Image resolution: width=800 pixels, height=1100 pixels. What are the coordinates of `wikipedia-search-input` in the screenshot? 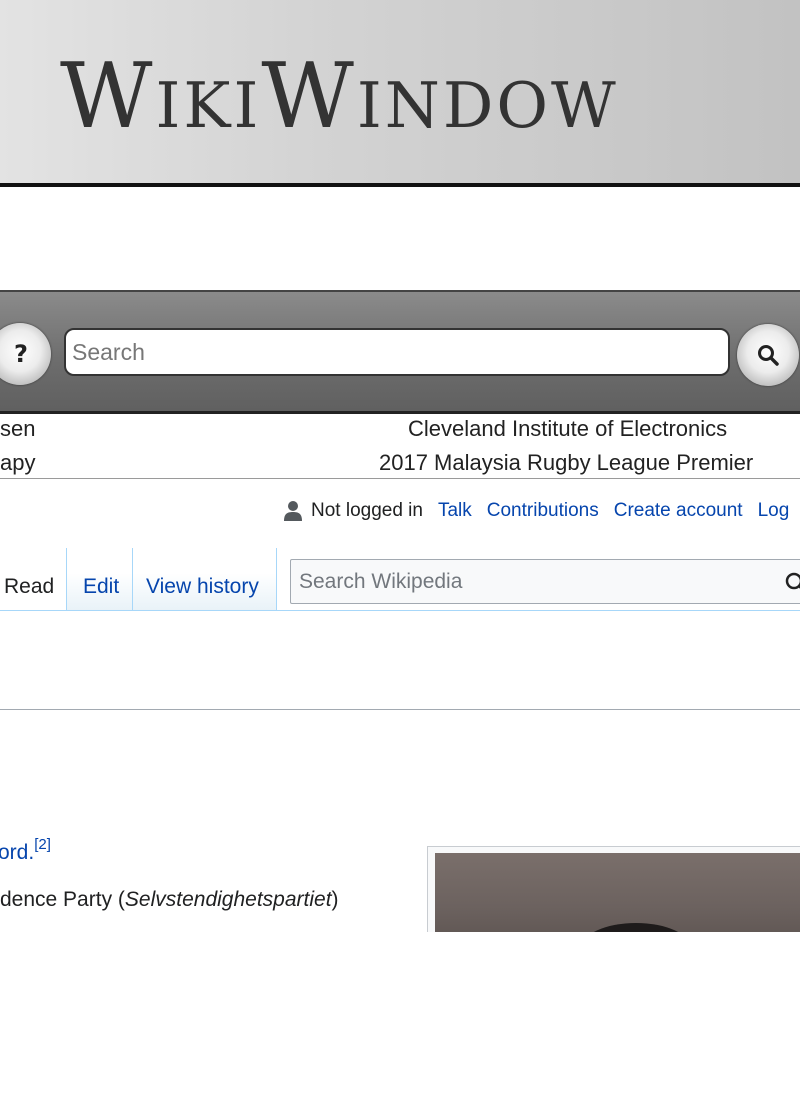 It's located at (534, 581).